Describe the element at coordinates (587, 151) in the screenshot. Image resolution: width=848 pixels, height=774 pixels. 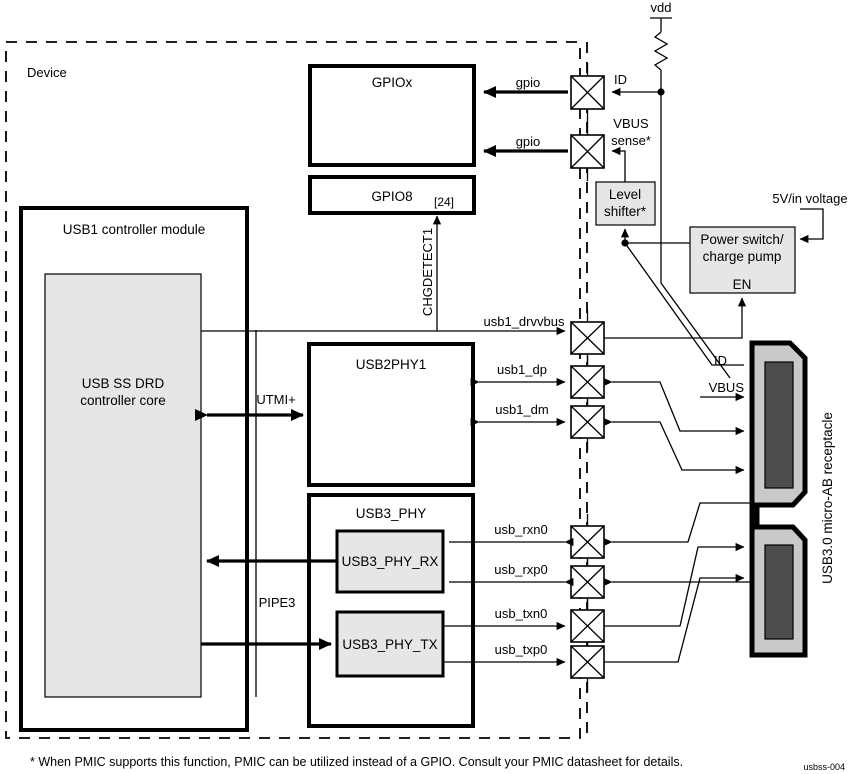
I see `pad-vbus-sense` at that location.